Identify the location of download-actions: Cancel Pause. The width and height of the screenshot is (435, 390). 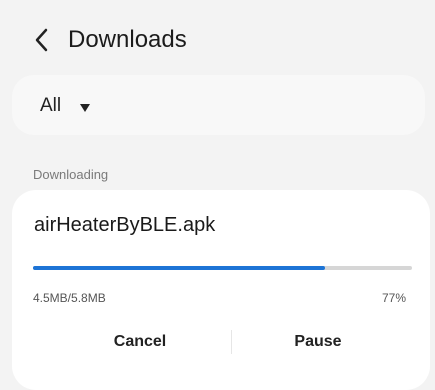
(221, 344).